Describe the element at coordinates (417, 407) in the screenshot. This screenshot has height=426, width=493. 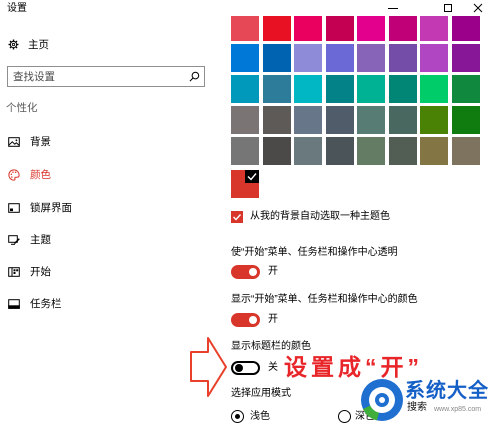
I see `watermark-search-text: 搜索` at that location.